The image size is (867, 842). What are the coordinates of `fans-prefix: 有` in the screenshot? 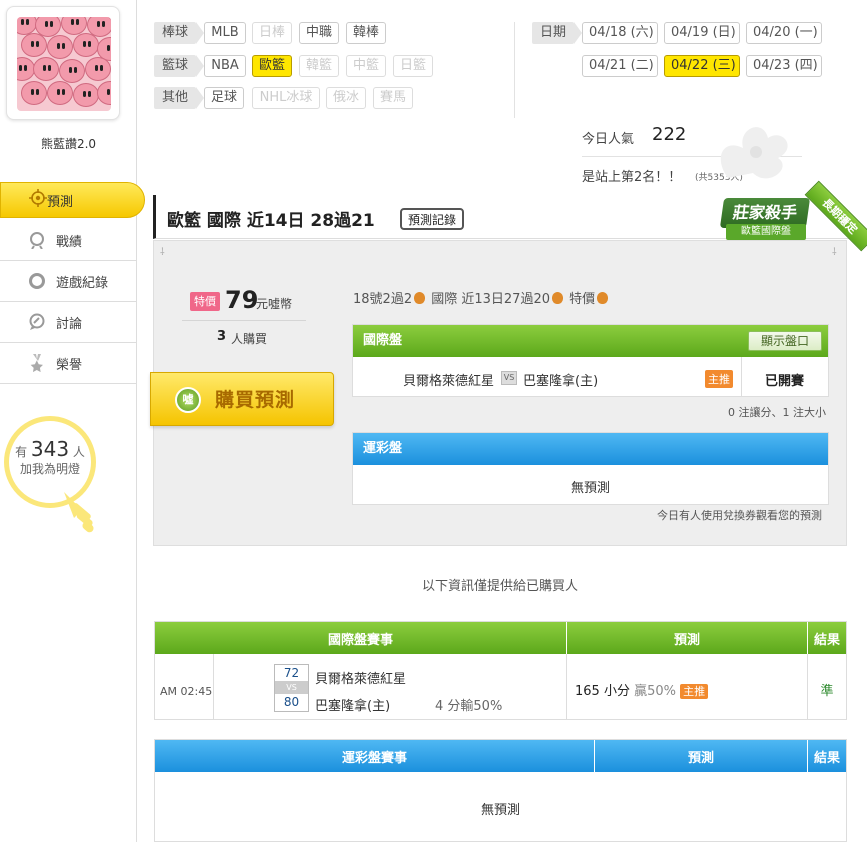 It's located at (21, 452).